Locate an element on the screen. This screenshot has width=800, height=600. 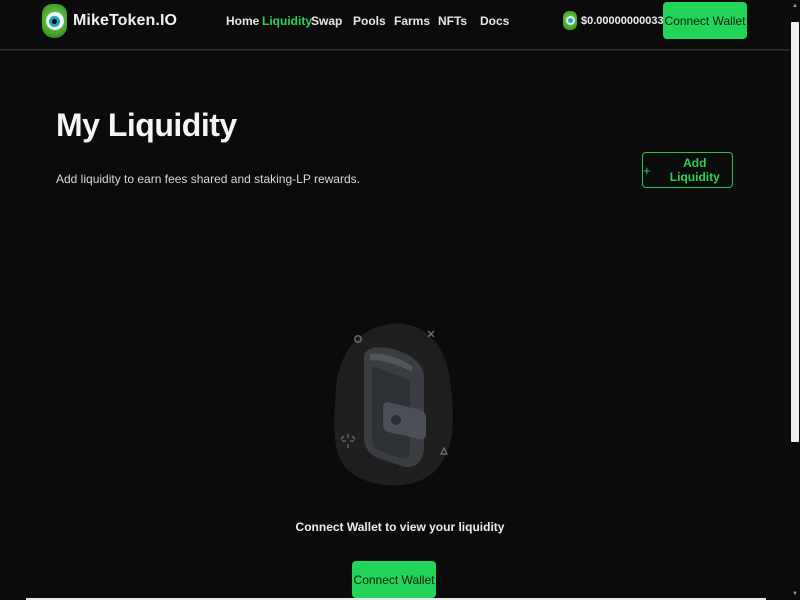
logo-text: MikeToken.IO is located at coordinates (125, 20).